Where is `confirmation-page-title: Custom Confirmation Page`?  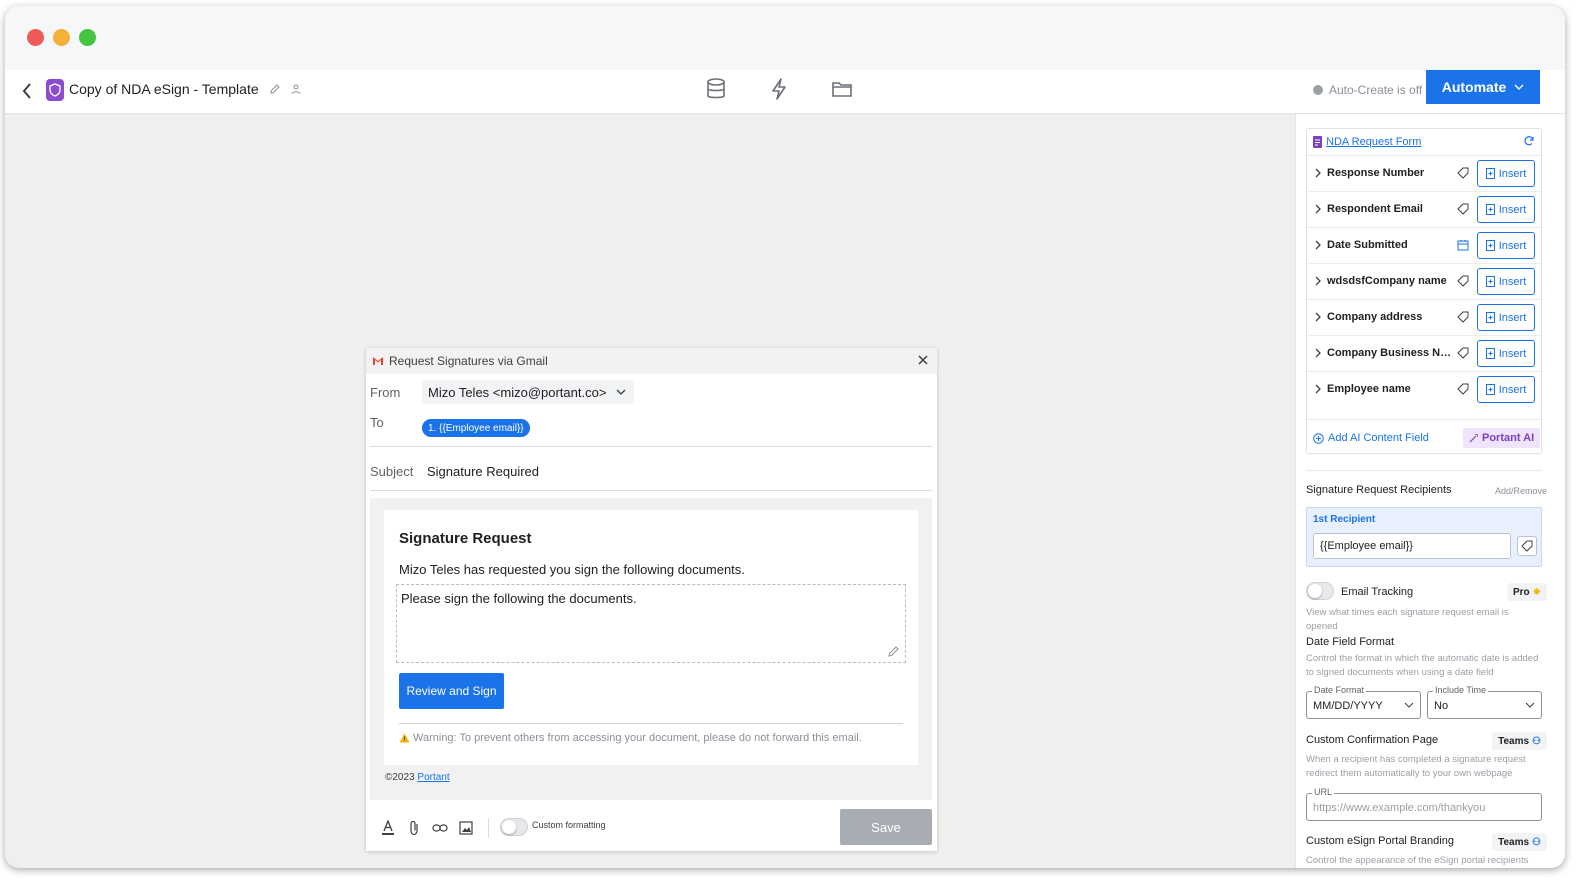 confirmation-page-title: Custom Confirmation Page is located at coordinates (1372, 740).